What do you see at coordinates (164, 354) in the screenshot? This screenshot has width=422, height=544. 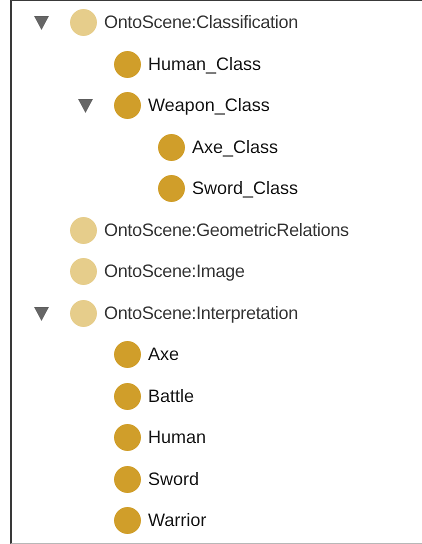 I see `tree-item-label: Axe` at bounding box center [164, 354].